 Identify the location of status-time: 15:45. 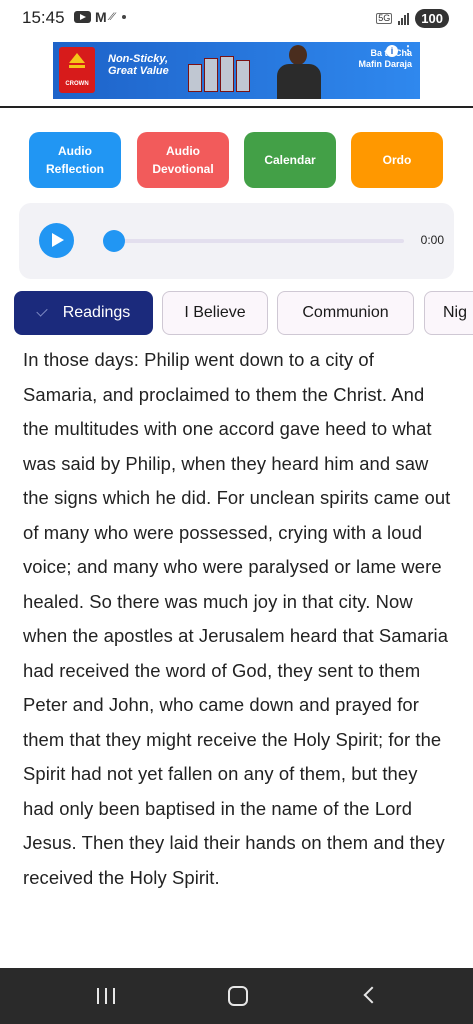
(43, 17).